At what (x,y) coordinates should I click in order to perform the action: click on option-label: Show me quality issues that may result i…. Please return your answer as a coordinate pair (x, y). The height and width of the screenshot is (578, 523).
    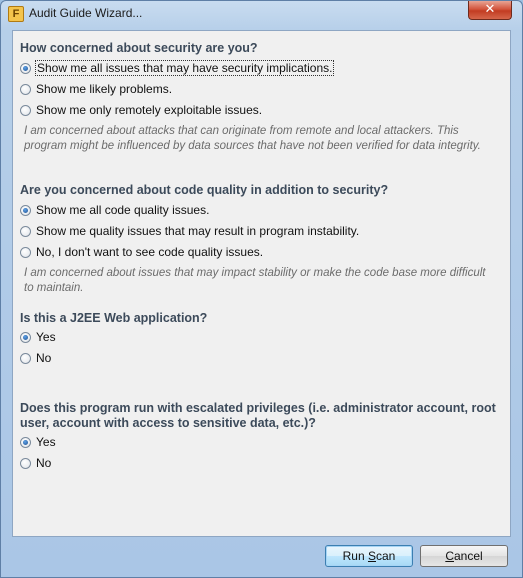
    Looking at the image, I should click on (198, 231).